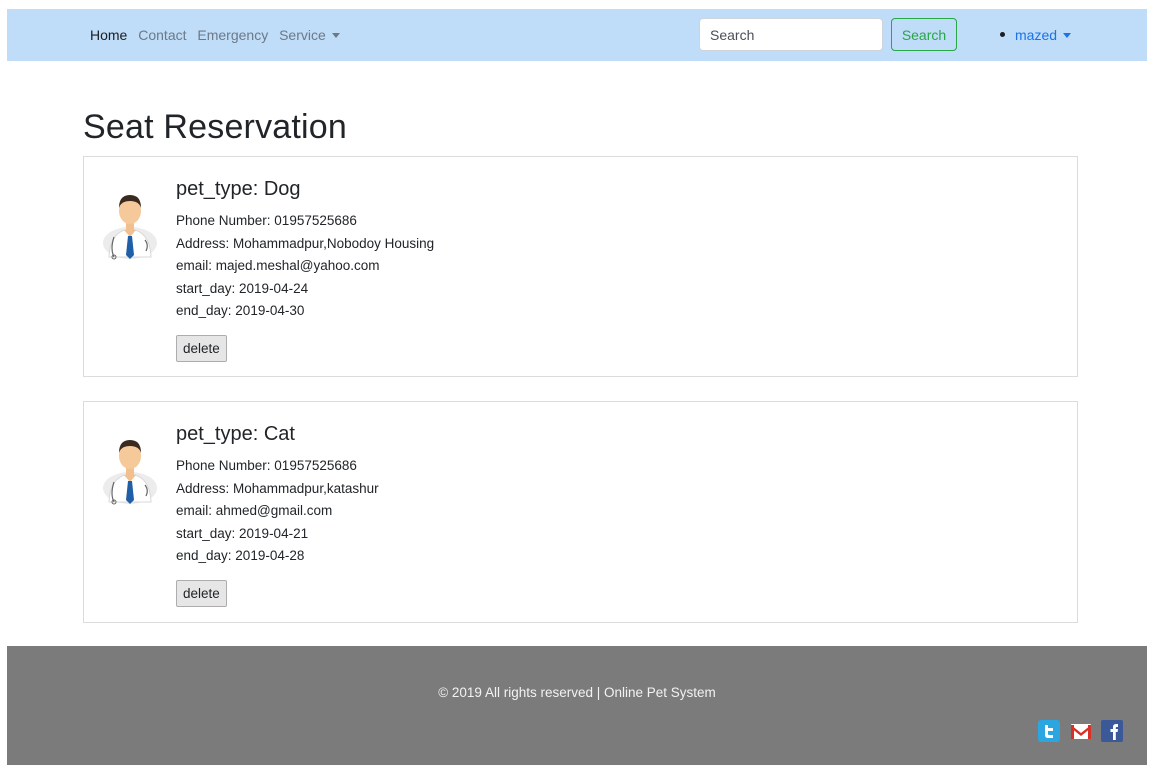  I want to click on search-input, so click(791, 34).